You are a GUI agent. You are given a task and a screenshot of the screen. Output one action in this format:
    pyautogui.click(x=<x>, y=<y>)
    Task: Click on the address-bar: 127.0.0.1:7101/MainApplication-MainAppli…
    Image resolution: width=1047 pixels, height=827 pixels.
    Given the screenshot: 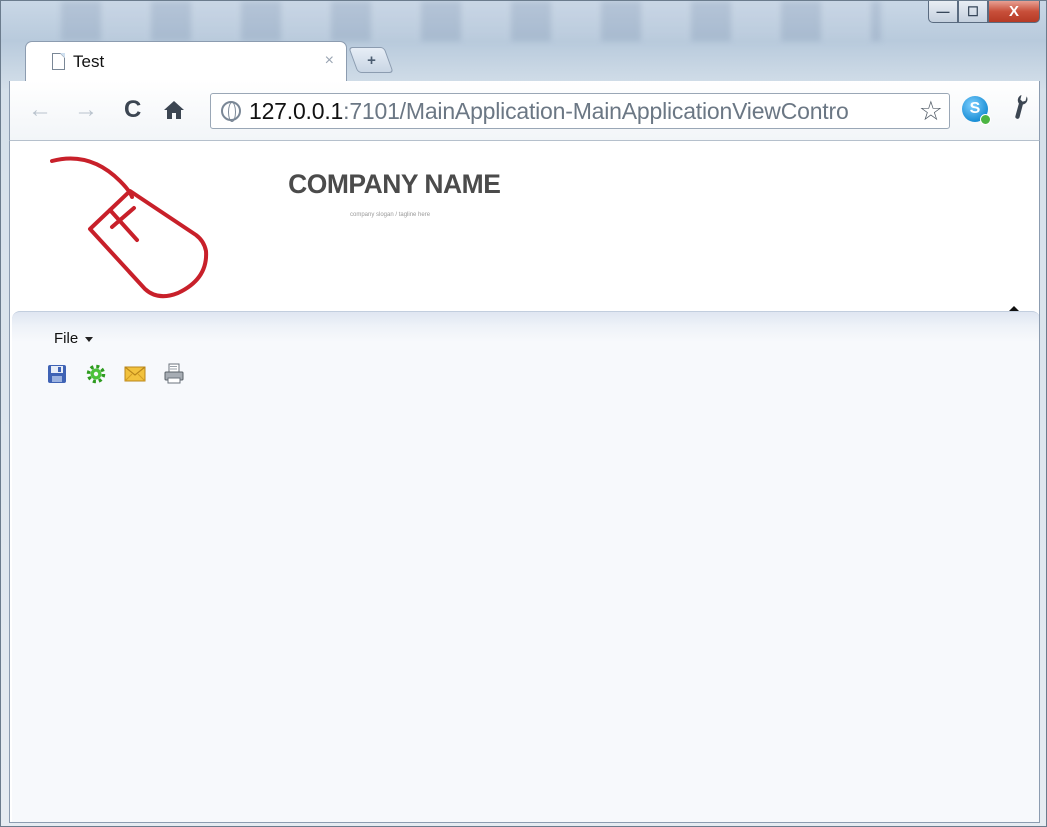 What is the action you would take?
    pyautogui.click(x=580, y=111)
    